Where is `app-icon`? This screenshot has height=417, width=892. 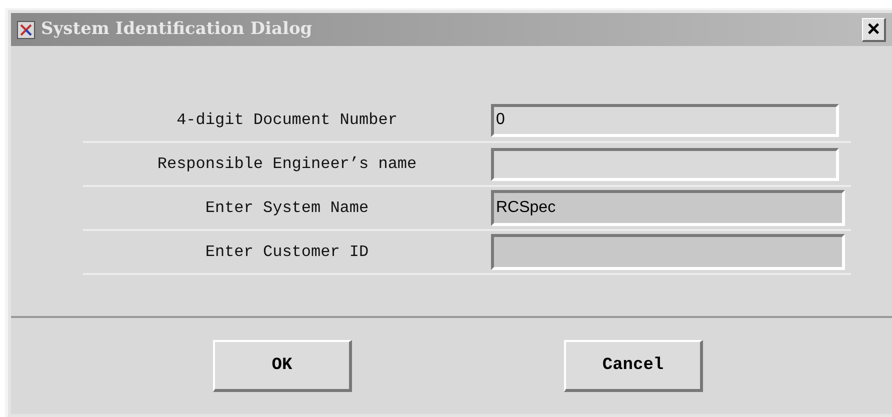 app-icon is located at coordinates (26, 29).